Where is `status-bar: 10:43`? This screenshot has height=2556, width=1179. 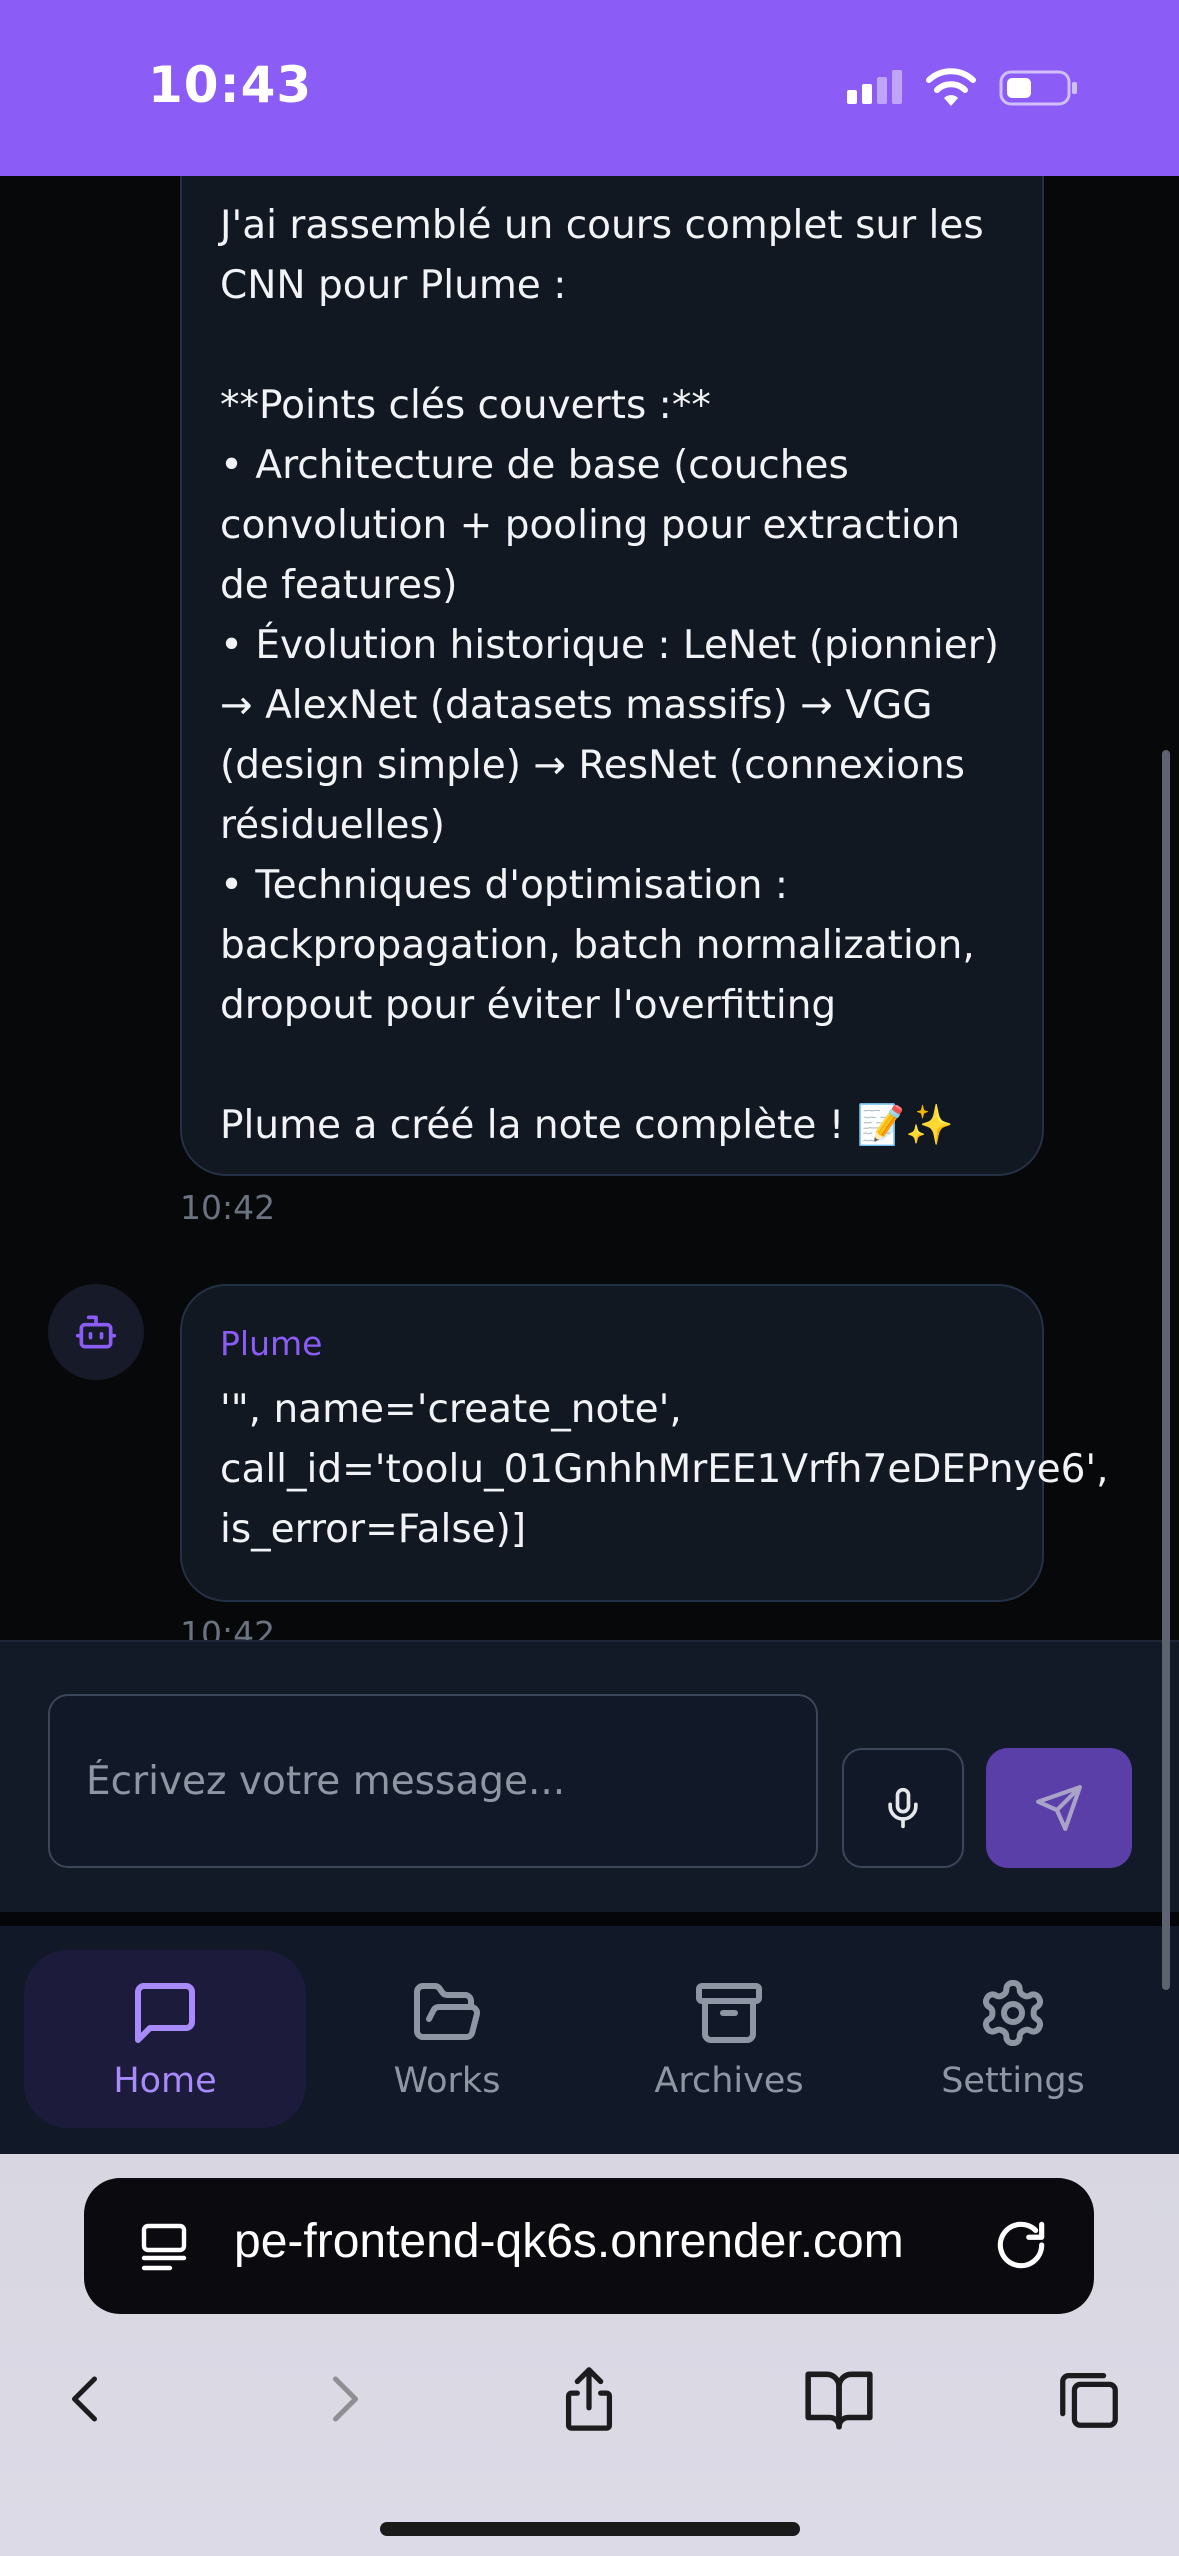
status-bar: 10:43 is located at coordinates (589, 88).